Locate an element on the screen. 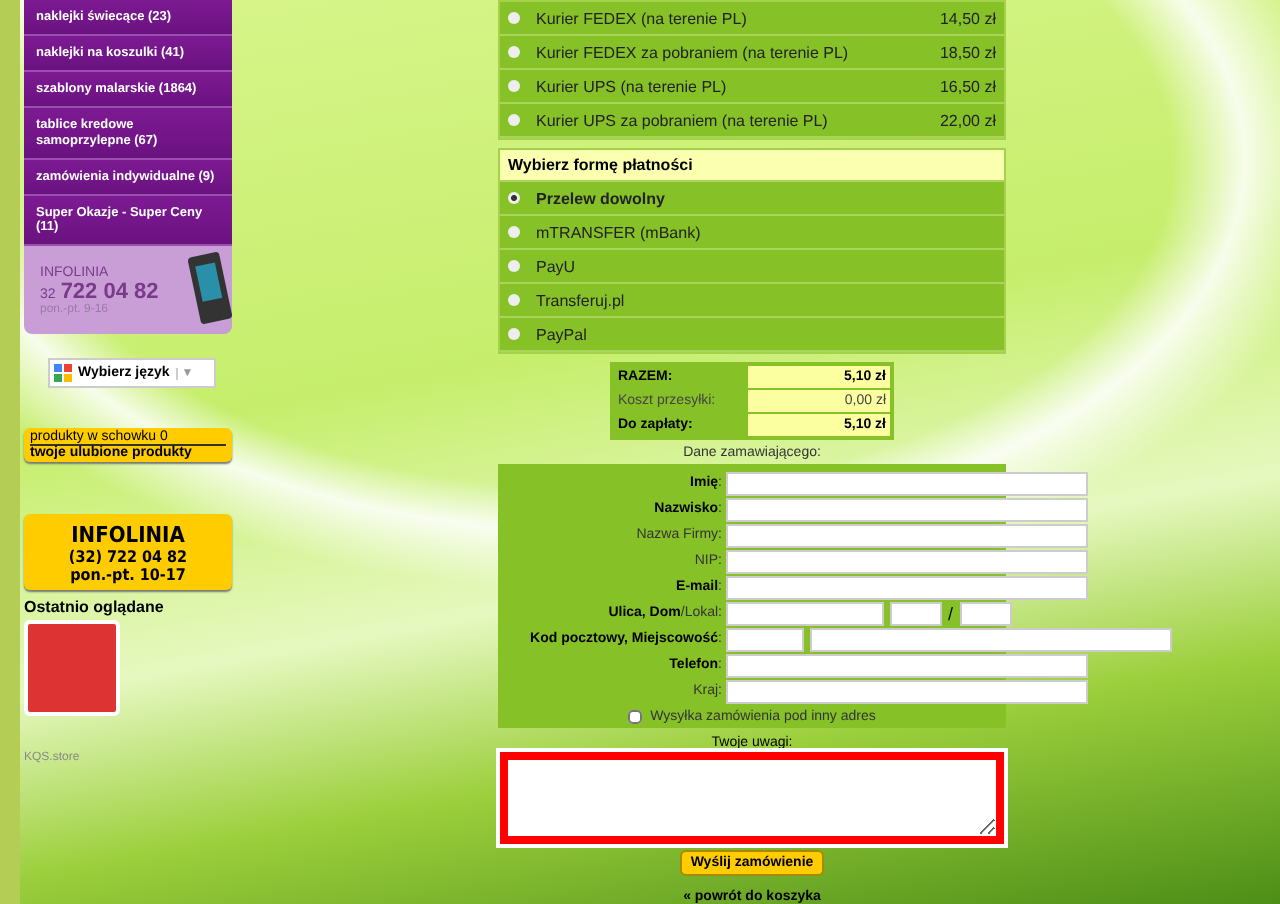 The image size is (1280, 904). payment-option: mTRANSFER (mBank) is located at coordinates (752, 233).